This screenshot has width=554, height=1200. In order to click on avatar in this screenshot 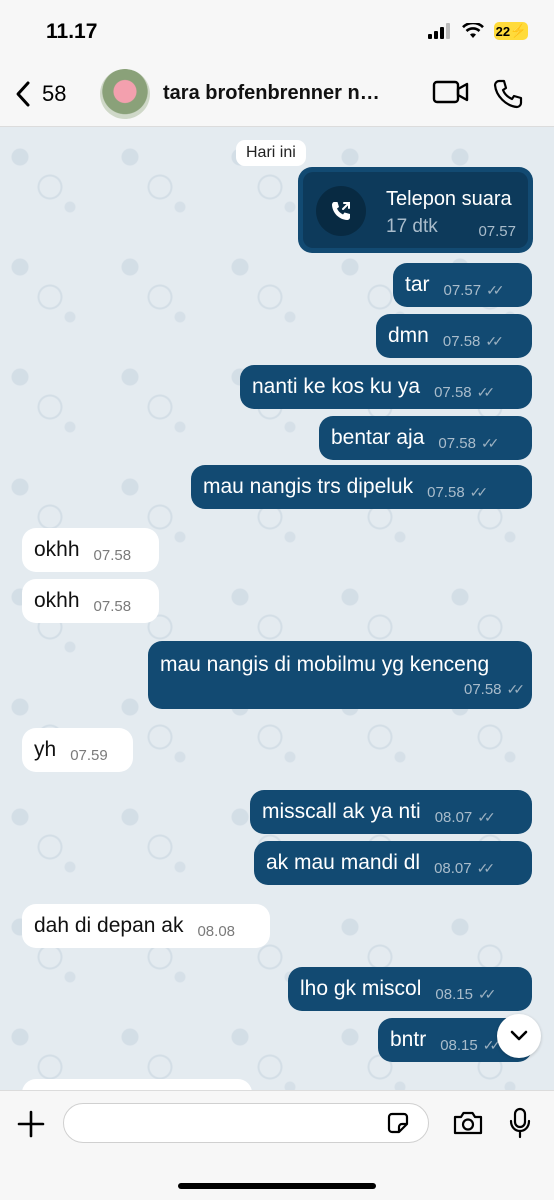, I will do `click(125, 94)`.